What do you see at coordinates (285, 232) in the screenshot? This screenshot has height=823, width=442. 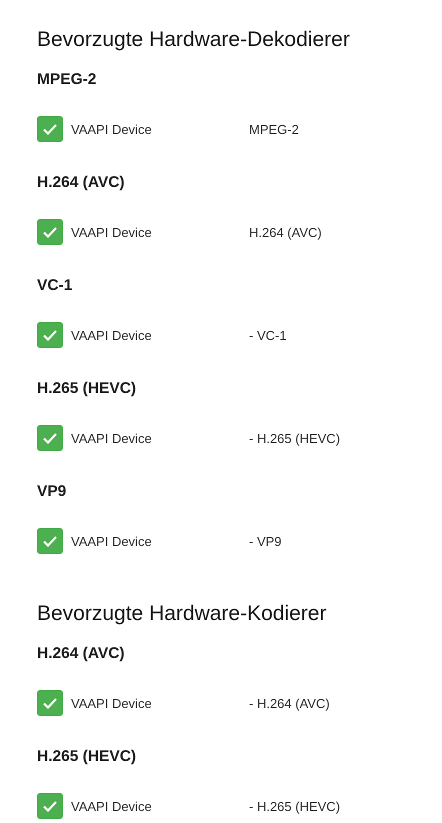 I see `codec-label: H.264 (AVC)` at bounding box center [285, 232].